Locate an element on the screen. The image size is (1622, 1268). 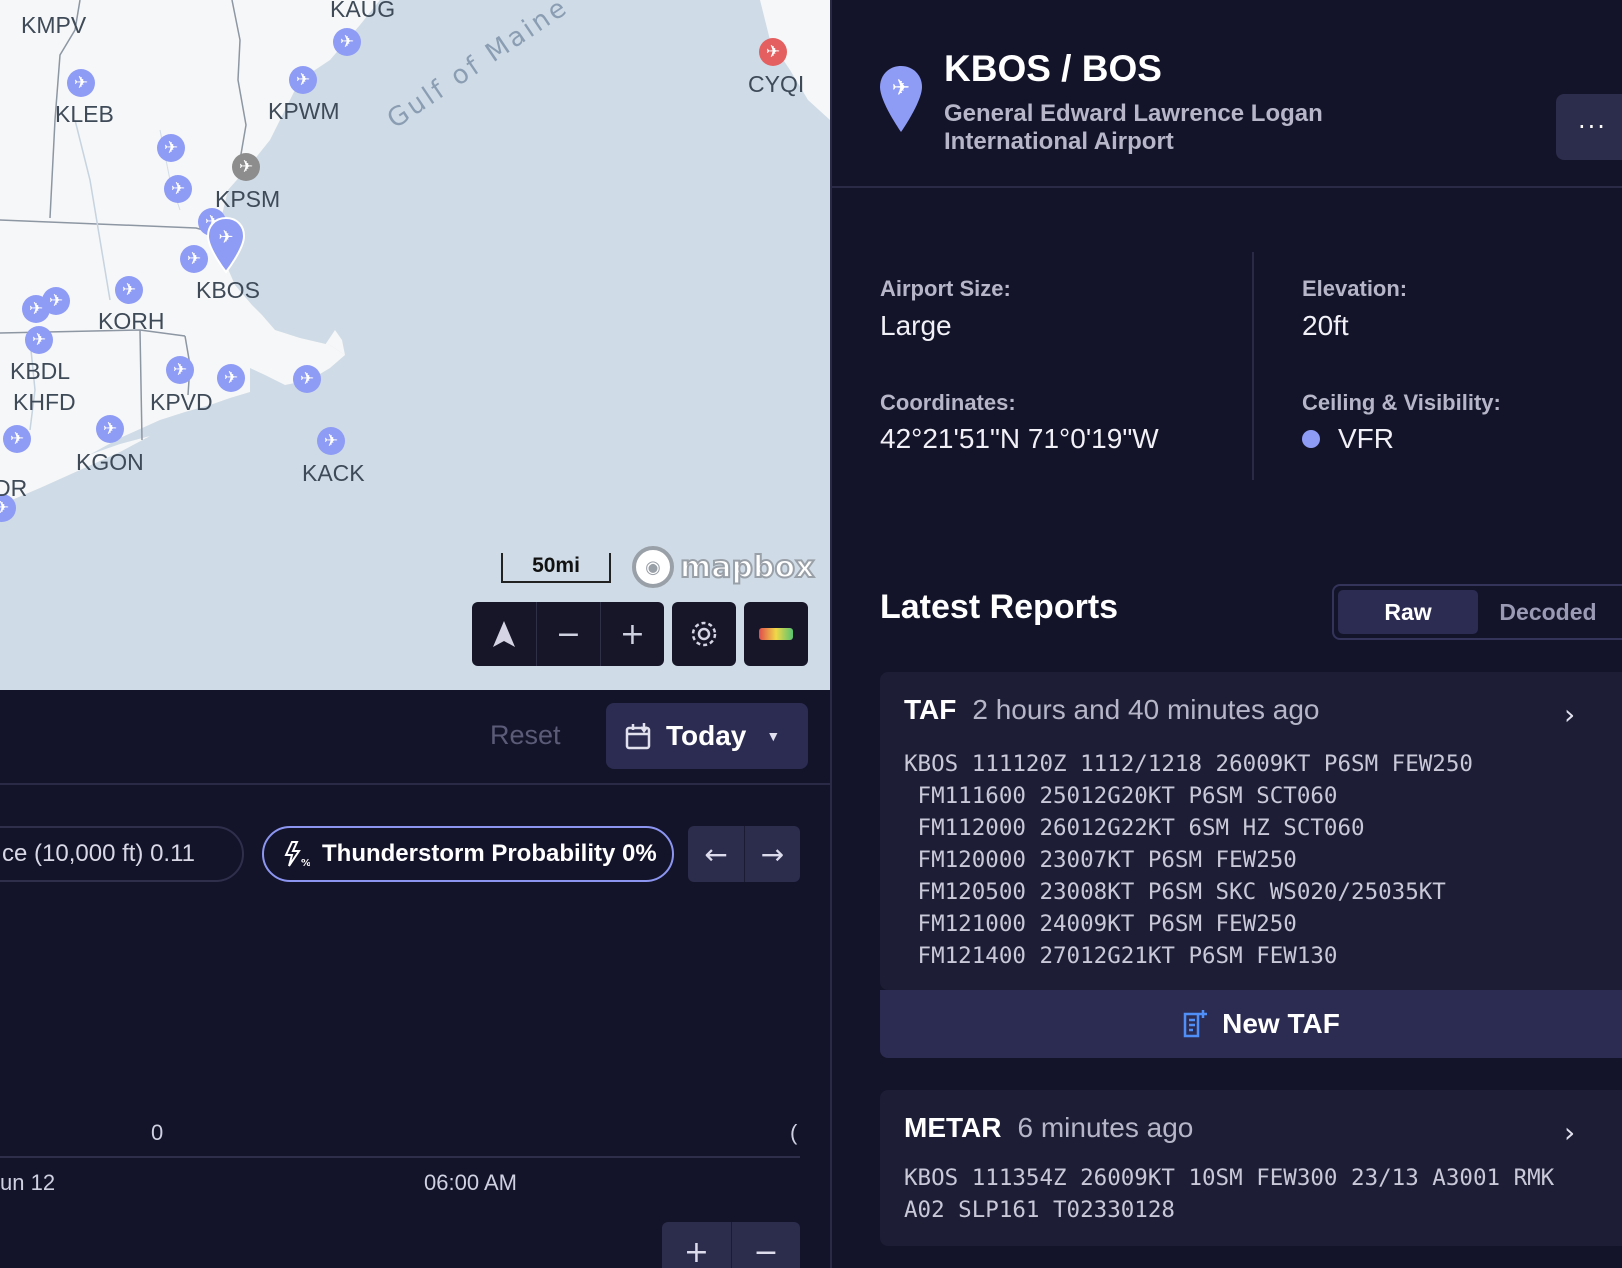
airport-label: KHFD is located at coordinates (44, 402).